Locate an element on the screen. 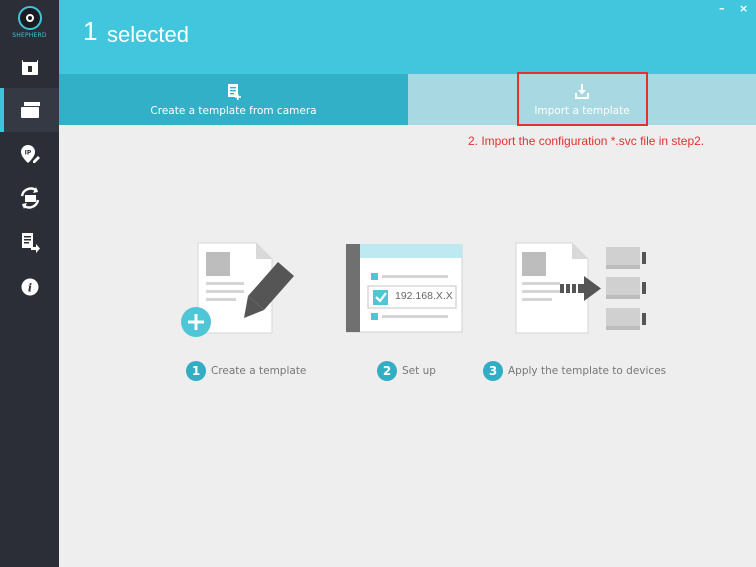 Image resolution: width=756 pixels, height=567 pixels. sidebar-item-sync is located at coordinates (29, 198).